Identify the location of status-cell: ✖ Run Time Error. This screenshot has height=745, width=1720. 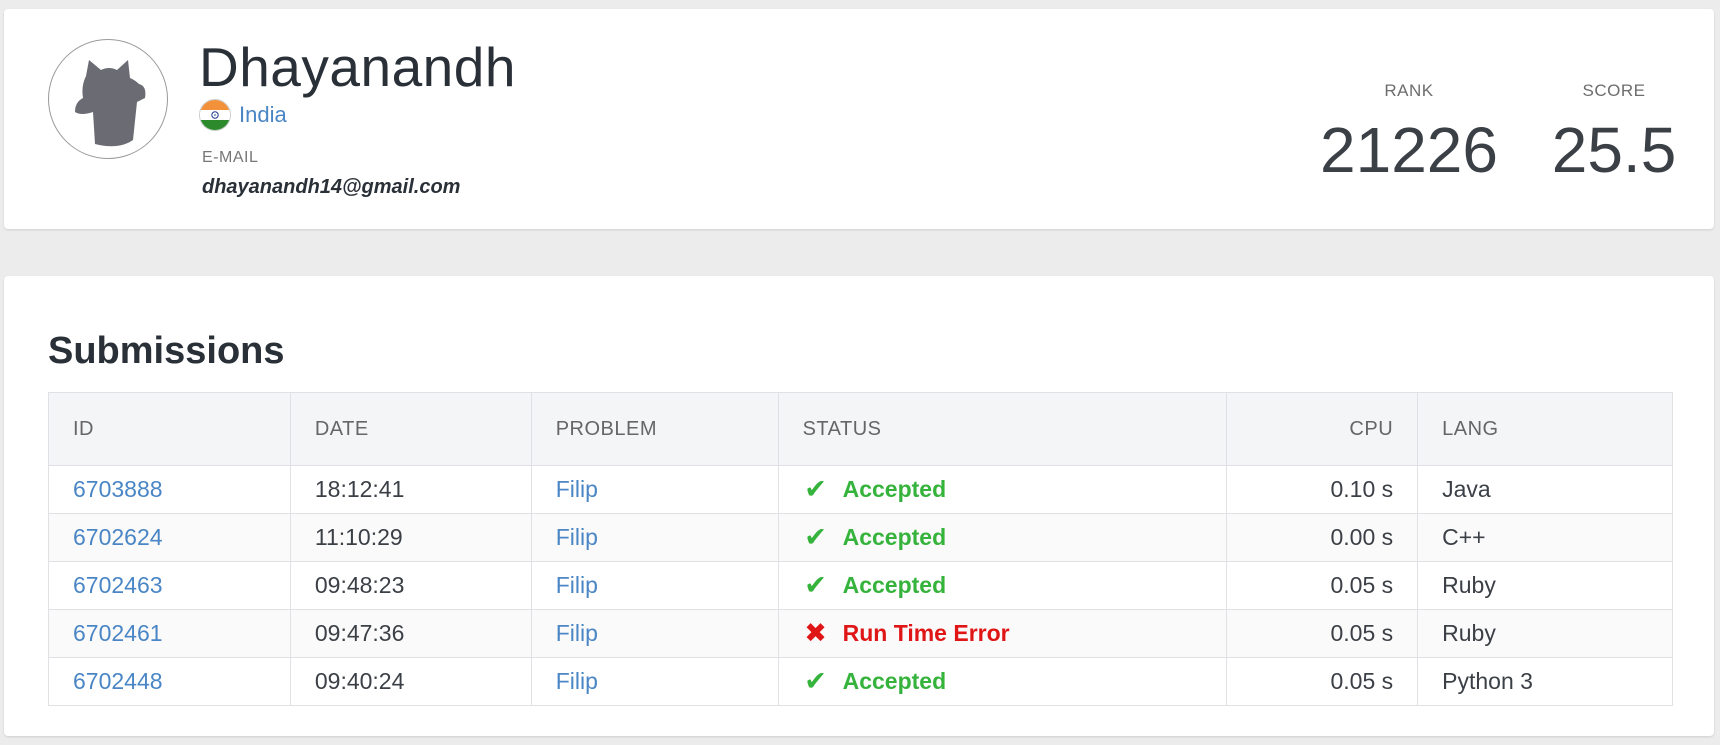
(1003, 633).